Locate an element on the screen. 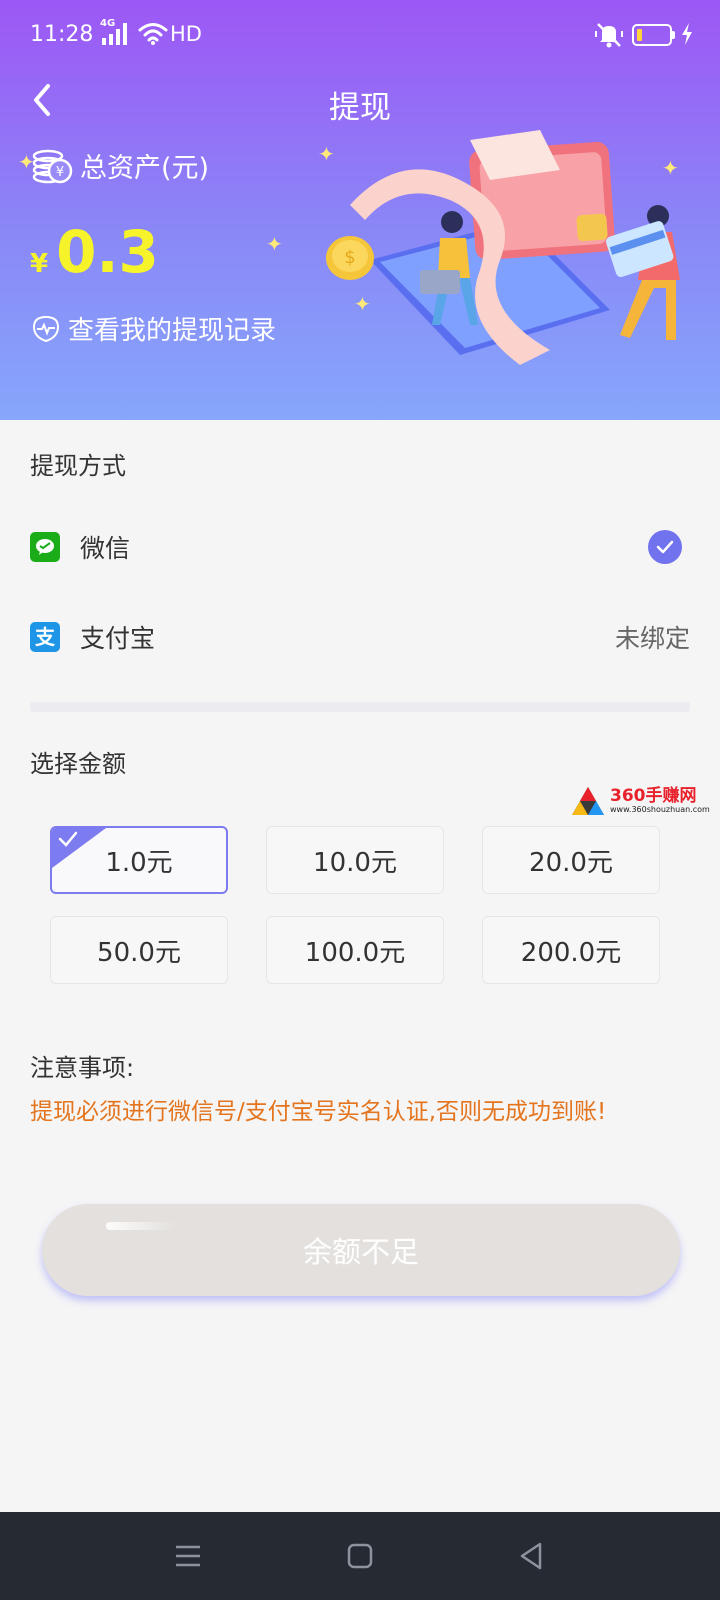 This screenshot has width=720, height=1600. amount-label: 20.0元 is located at coordinates (571, 862).